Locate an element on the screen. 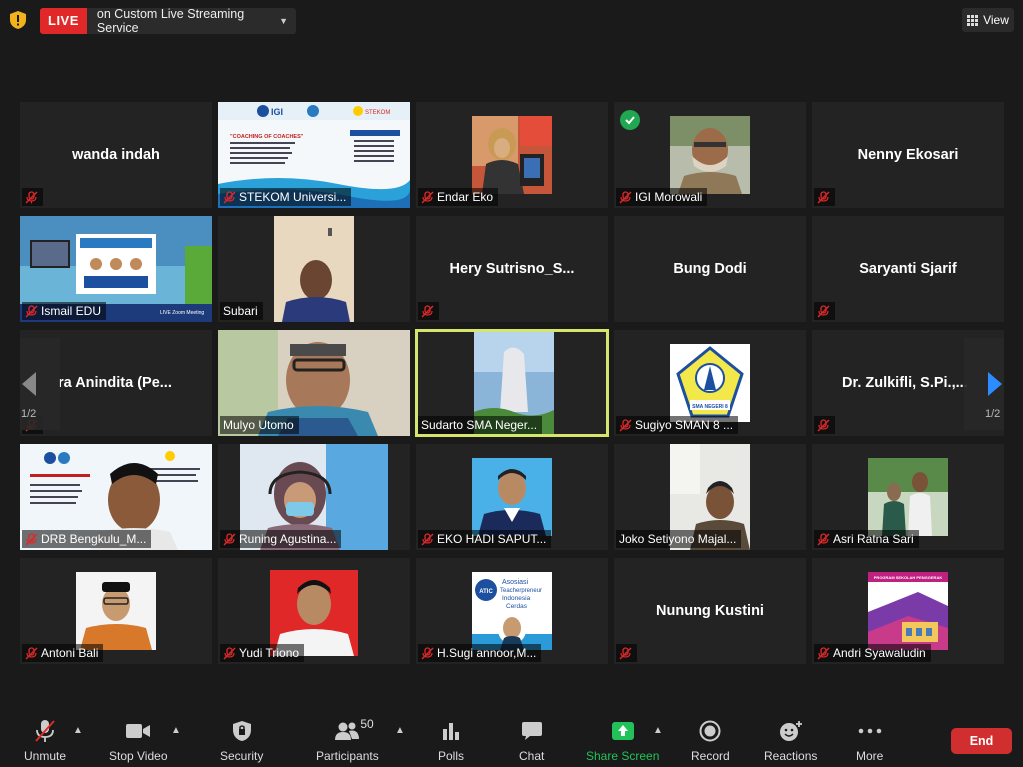 The image size is (1023, 767). security-shield-icon is located at coordinates (241, 731).